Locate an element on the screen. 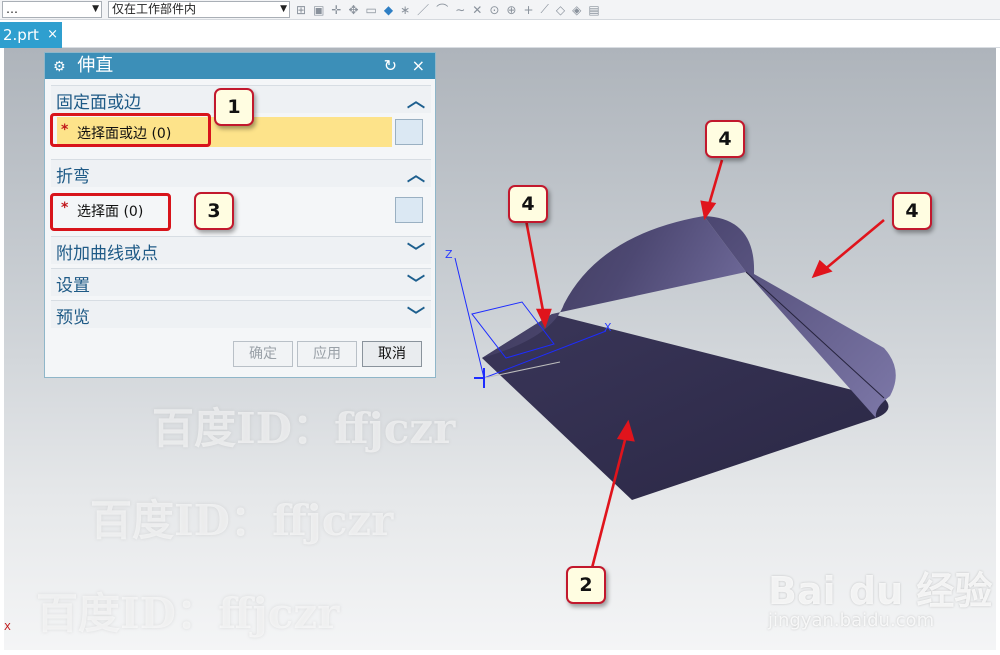  snap-face-icon: ◇ is located at coordinates (560, 10).